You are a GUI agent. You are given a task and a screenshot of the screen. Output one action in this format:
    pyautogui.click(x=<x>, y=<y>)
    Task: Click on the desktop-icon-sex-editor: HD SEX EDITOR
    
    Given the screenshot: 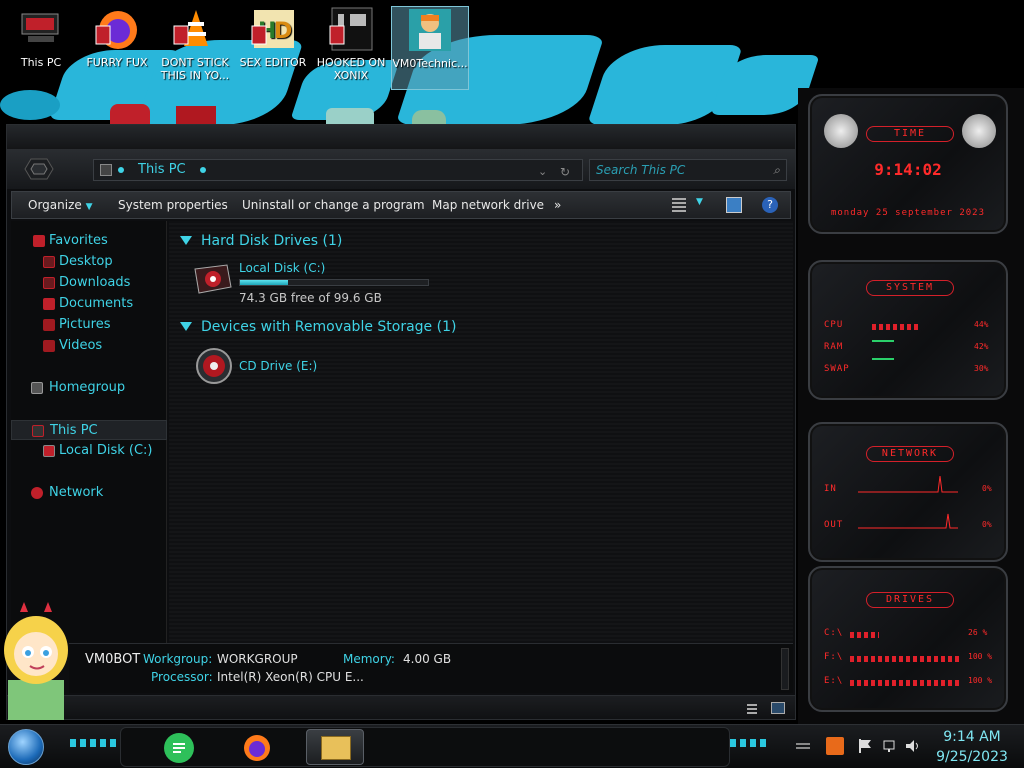 What is the action you would take?
    pyautogui.click(x=273, y=48)
    